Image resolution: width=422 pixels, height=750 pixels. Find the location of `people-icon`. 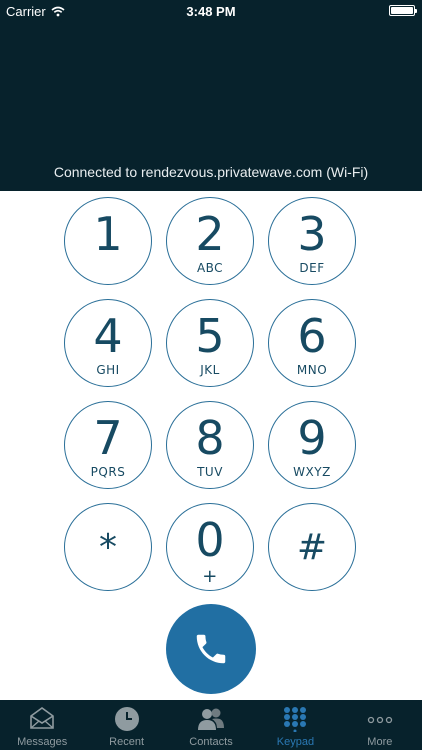

people-icon is located at coordinates (211, 719).